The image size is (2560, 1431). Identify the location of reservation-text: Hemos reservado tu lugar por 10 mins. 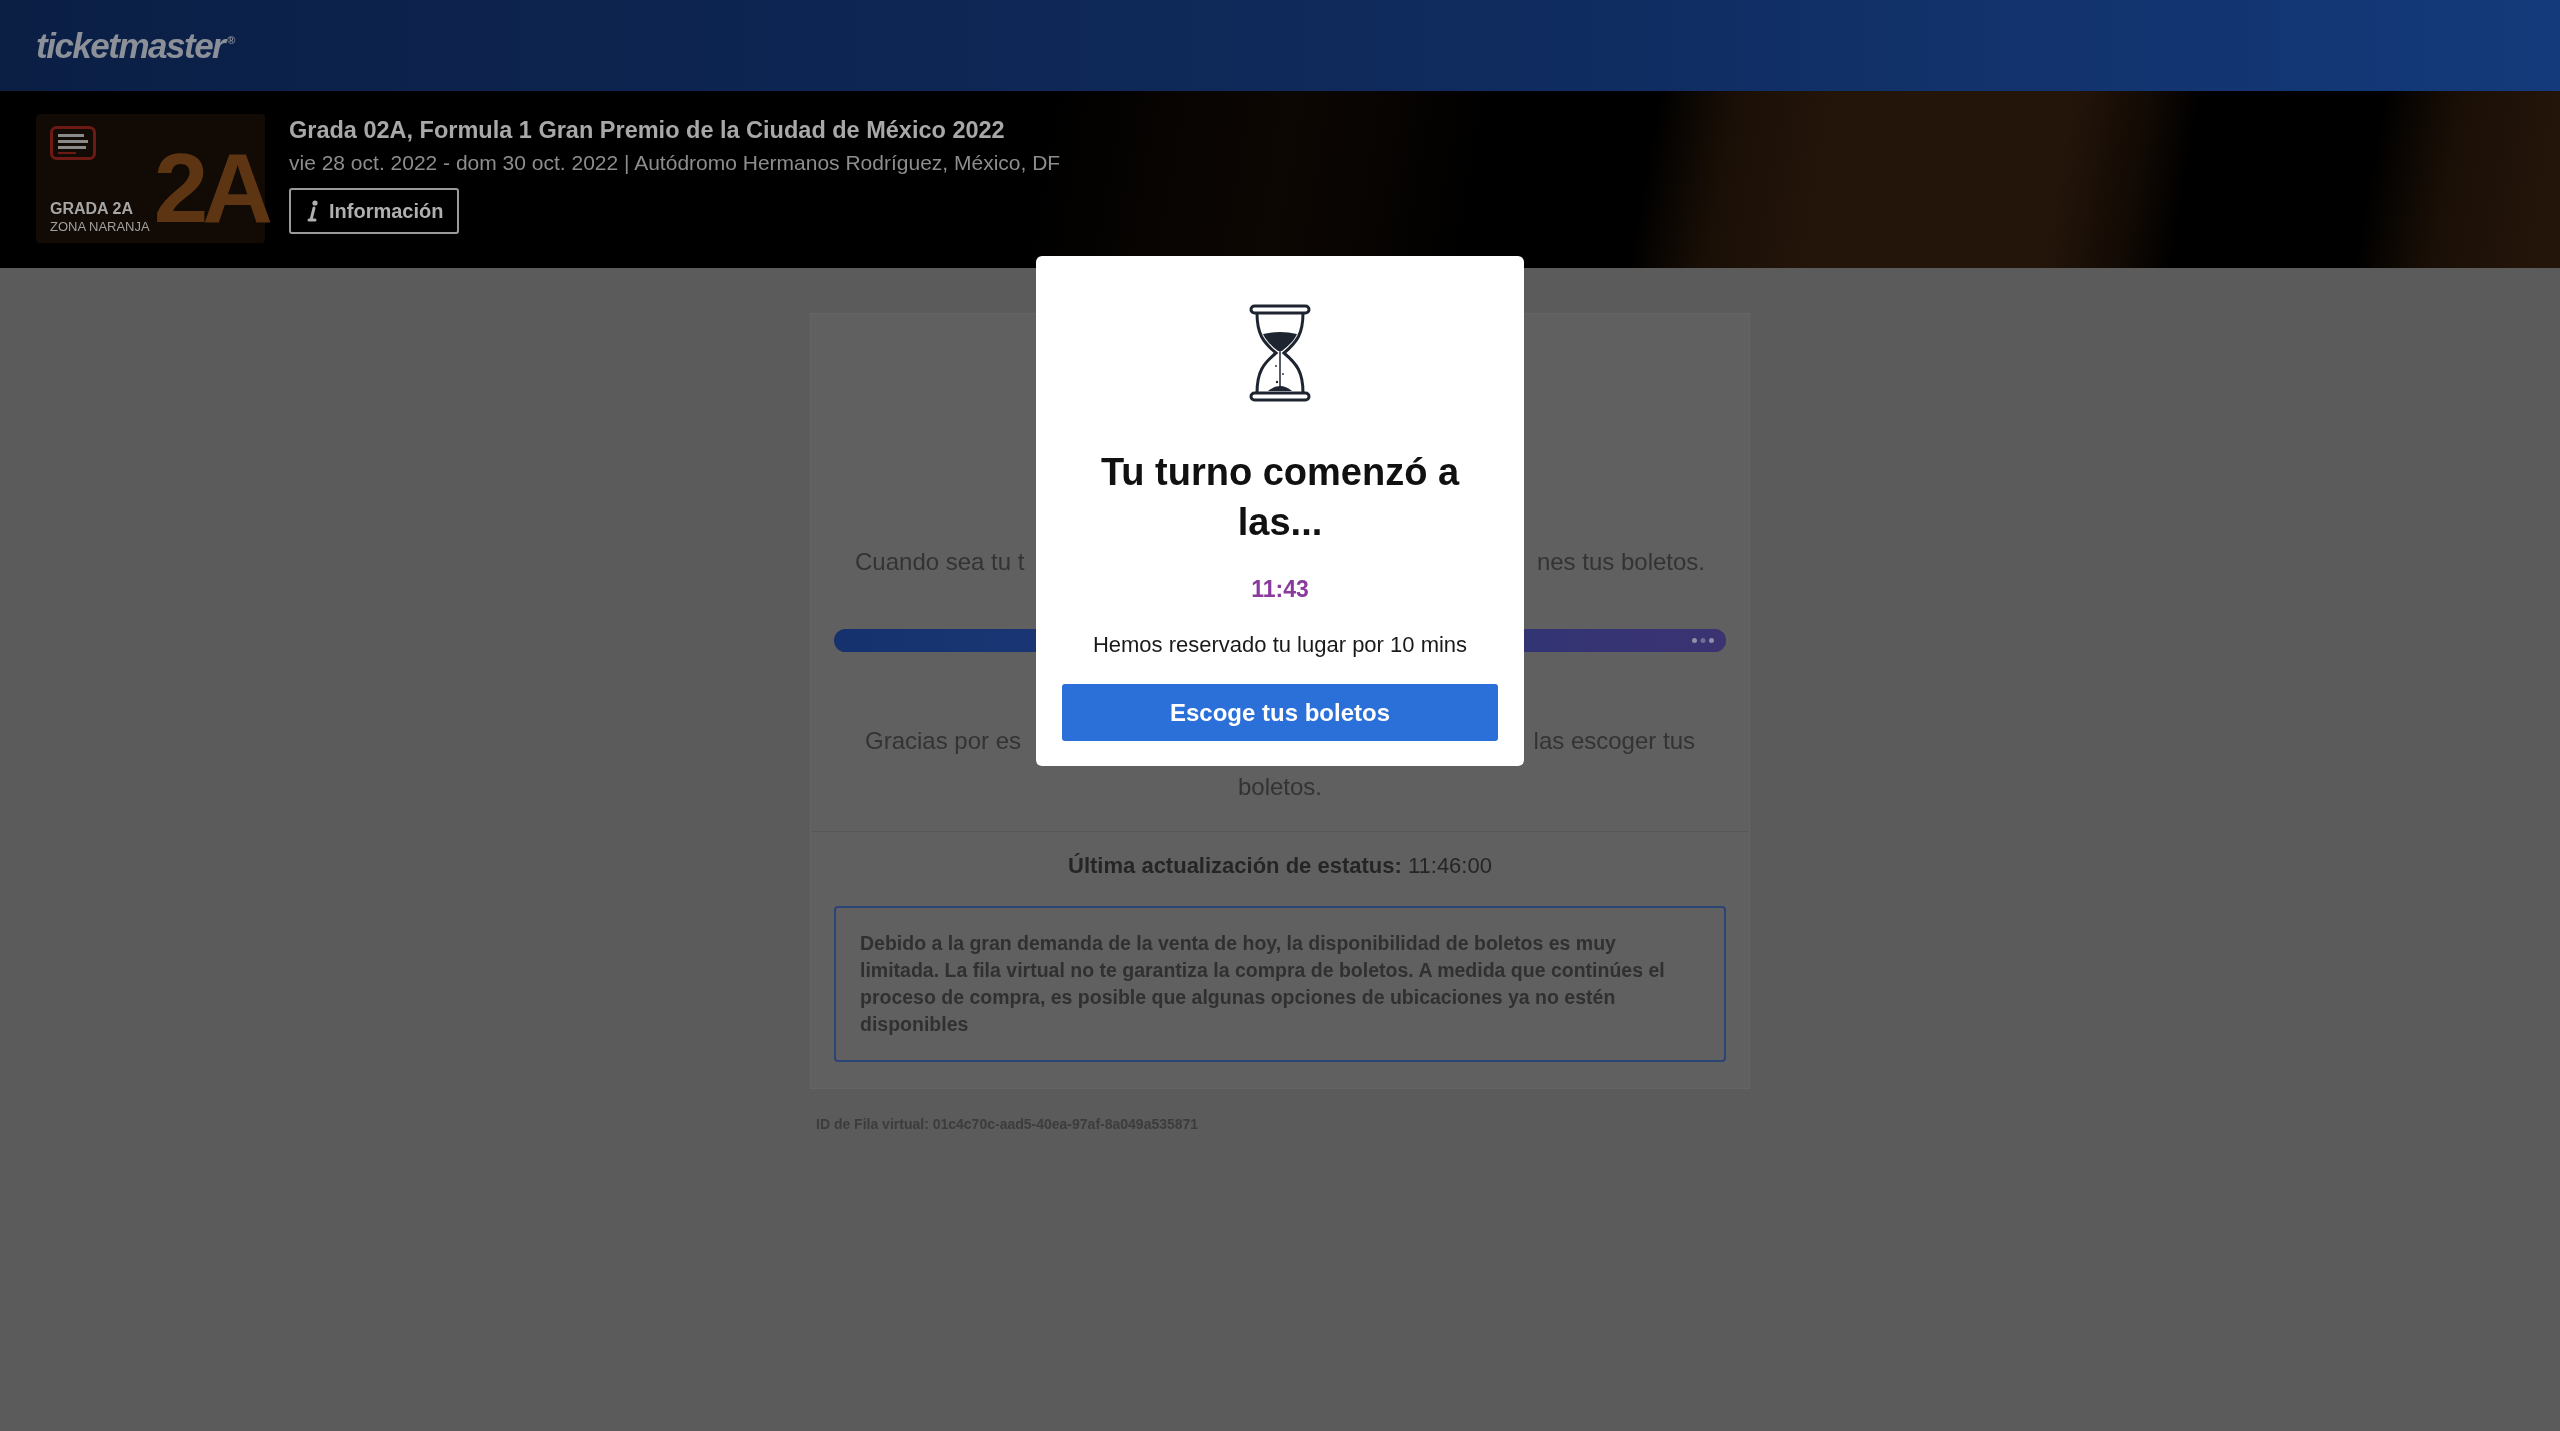
(1280, 645).